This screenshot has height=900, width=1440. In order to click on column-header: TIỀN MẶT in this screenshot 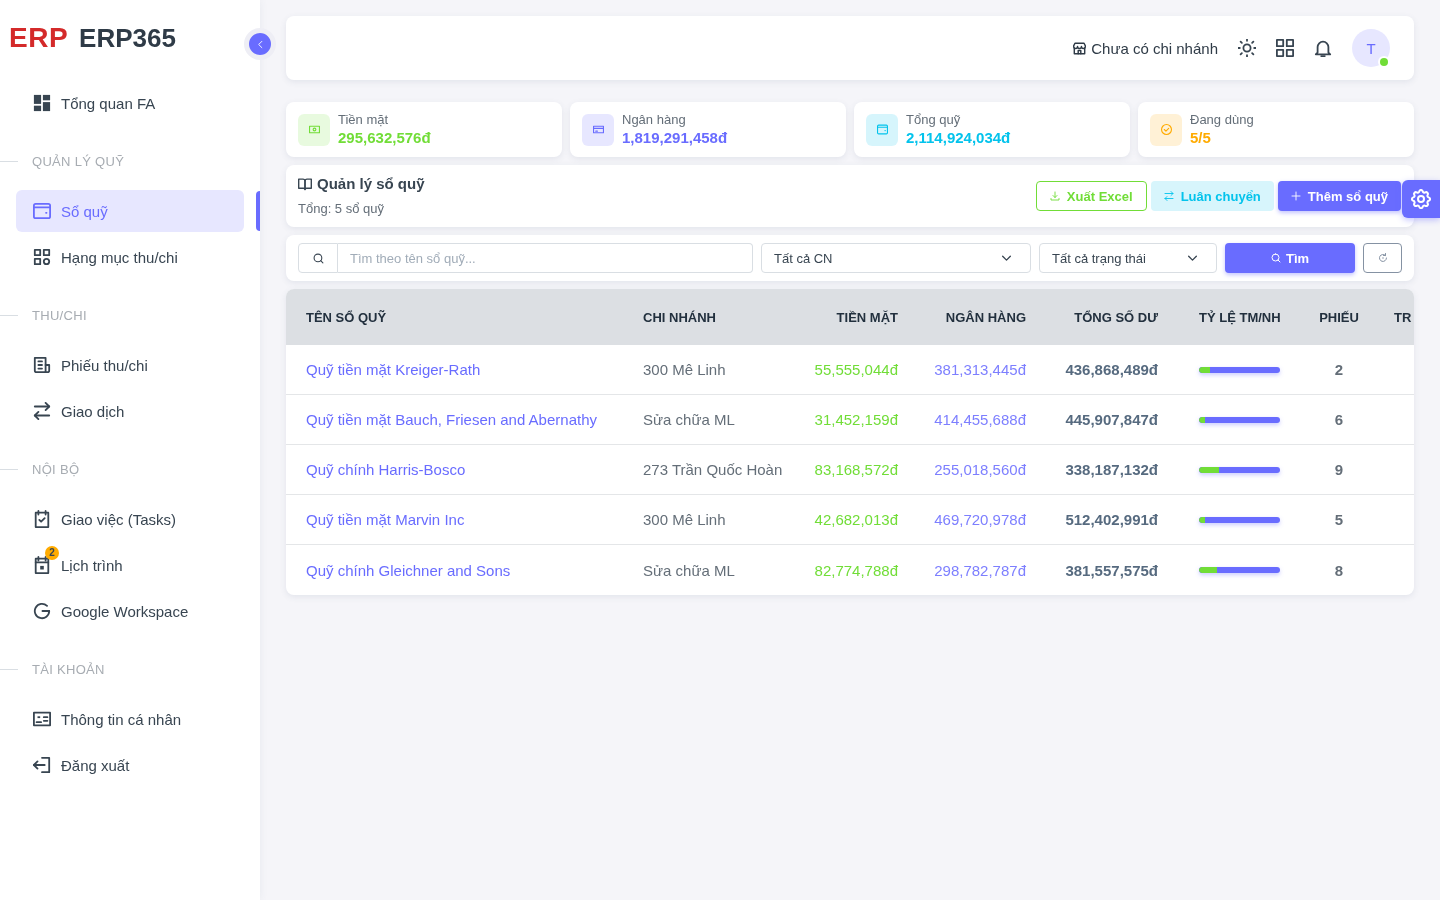, I will do `click(867, 317)`.